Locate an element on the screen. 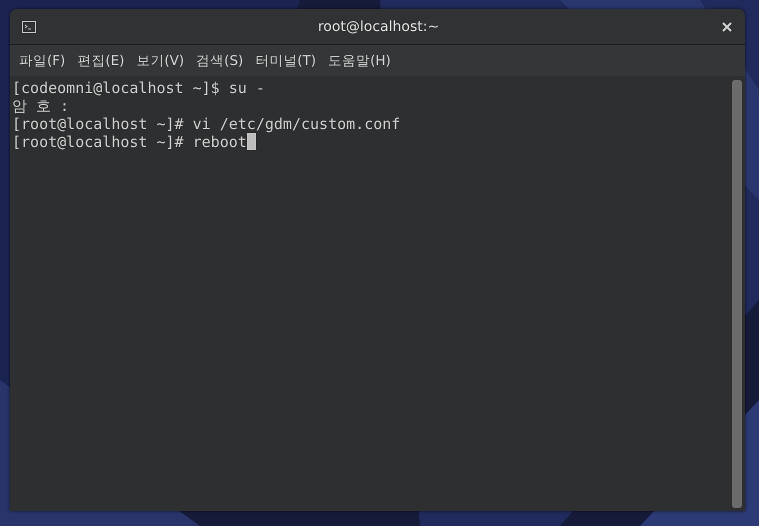 This screenshot has width=759, height=526. menu-item: 검색(S) is located at coordinates (219, 61).